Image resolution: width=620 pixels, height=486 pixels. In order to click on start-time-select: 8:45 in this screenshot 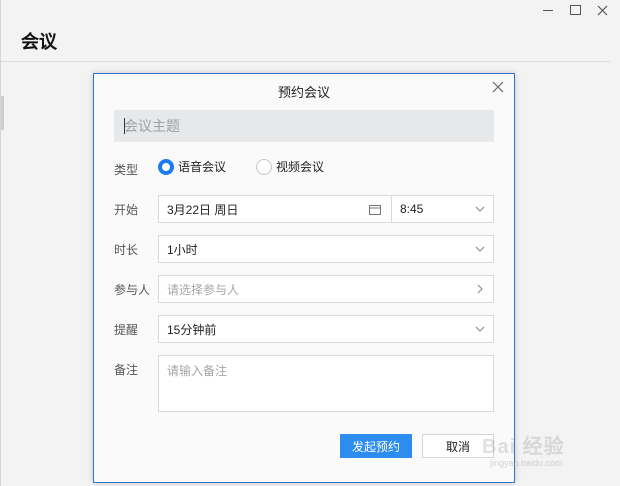, I will do `click(442, 209)`.